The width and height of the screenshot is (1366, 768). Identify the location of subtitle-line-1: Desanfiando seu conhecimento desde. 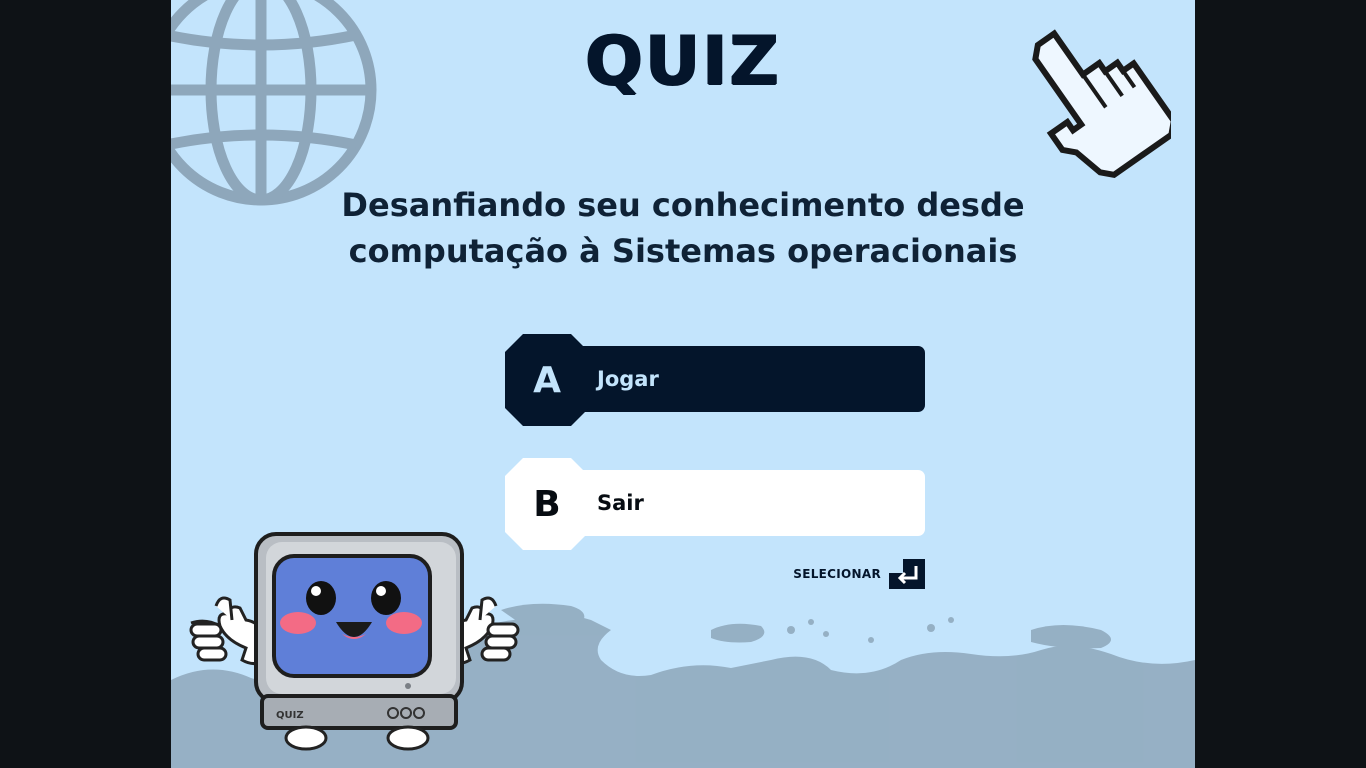
(683, 205).